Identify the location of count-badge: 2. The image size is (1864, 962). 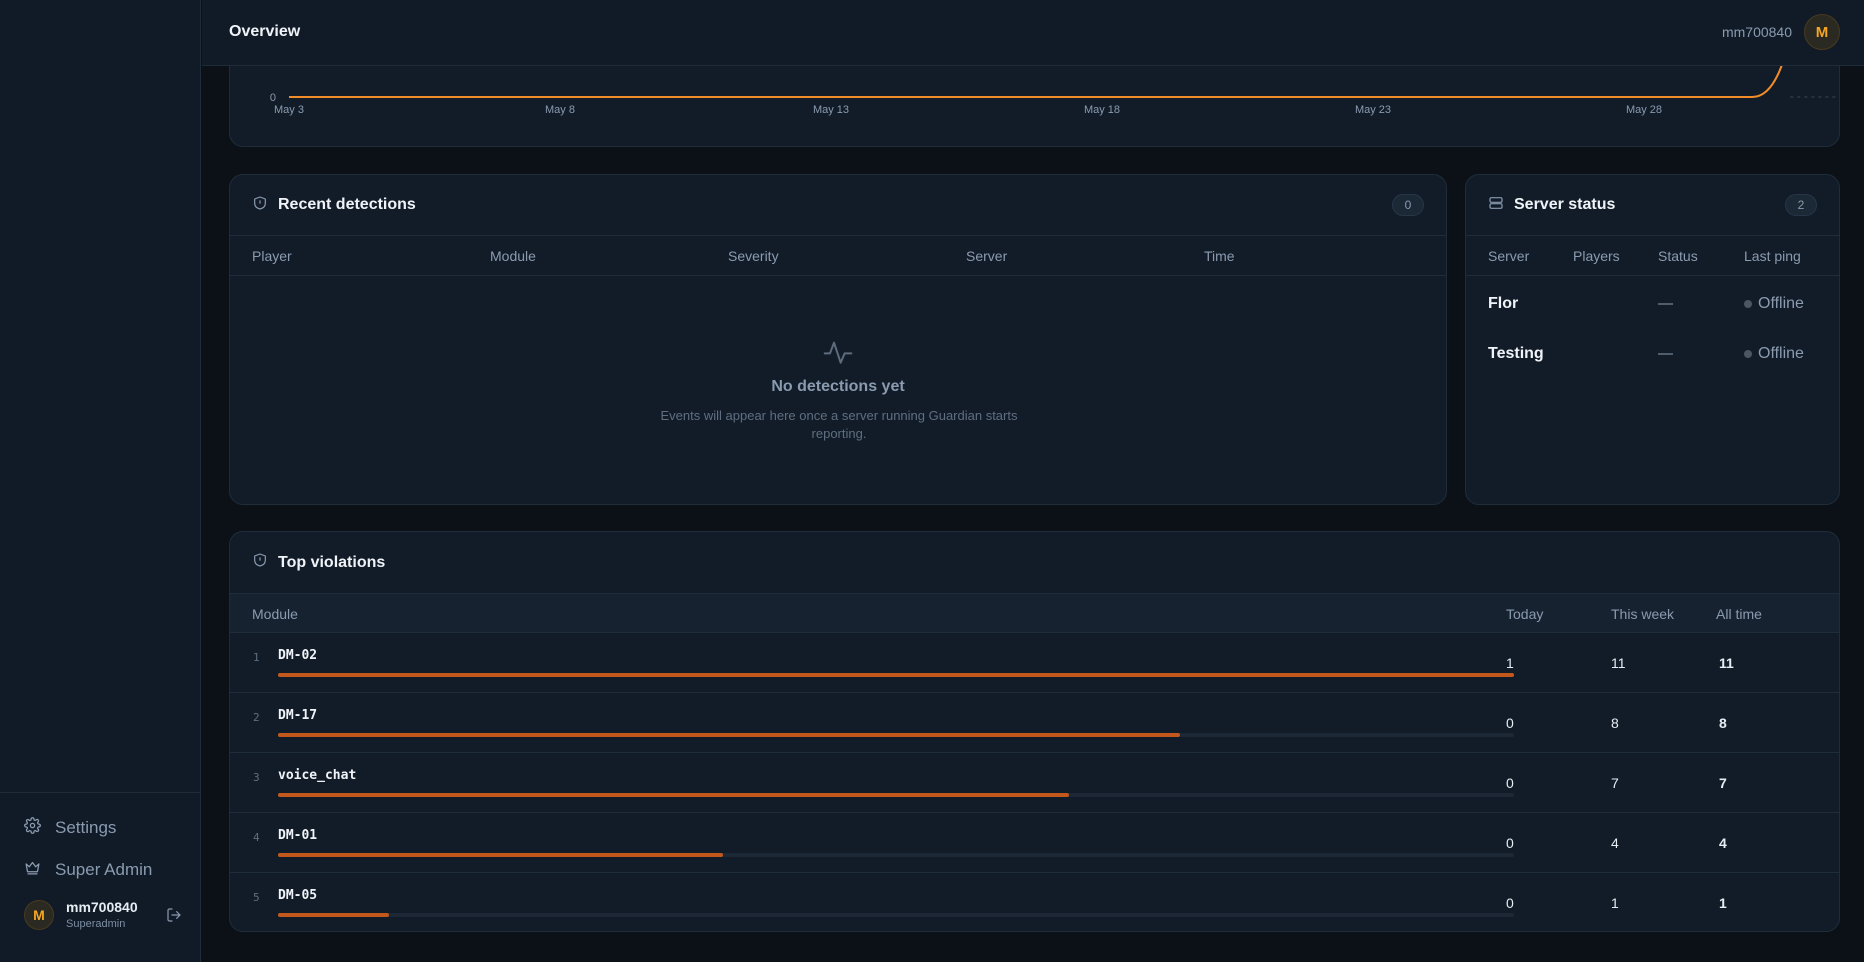
(1801, 205).